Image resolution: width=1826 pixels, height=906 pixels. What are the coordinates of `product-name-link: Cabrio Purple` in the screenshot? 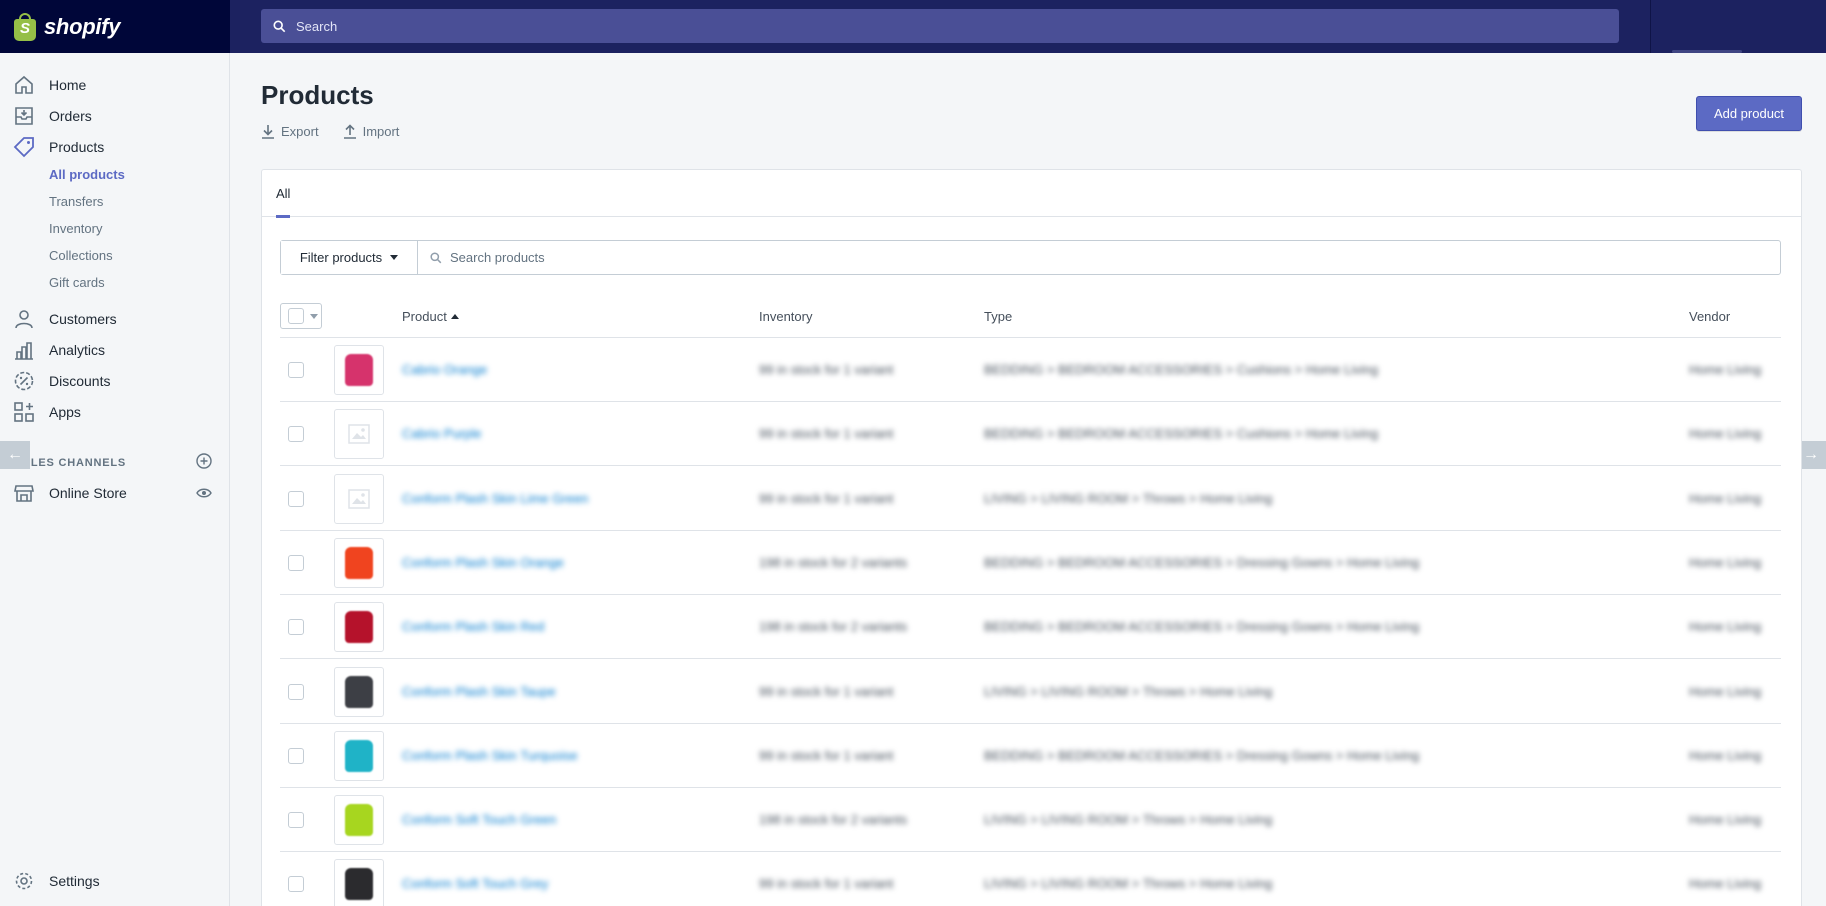 It's located at (442, 433).